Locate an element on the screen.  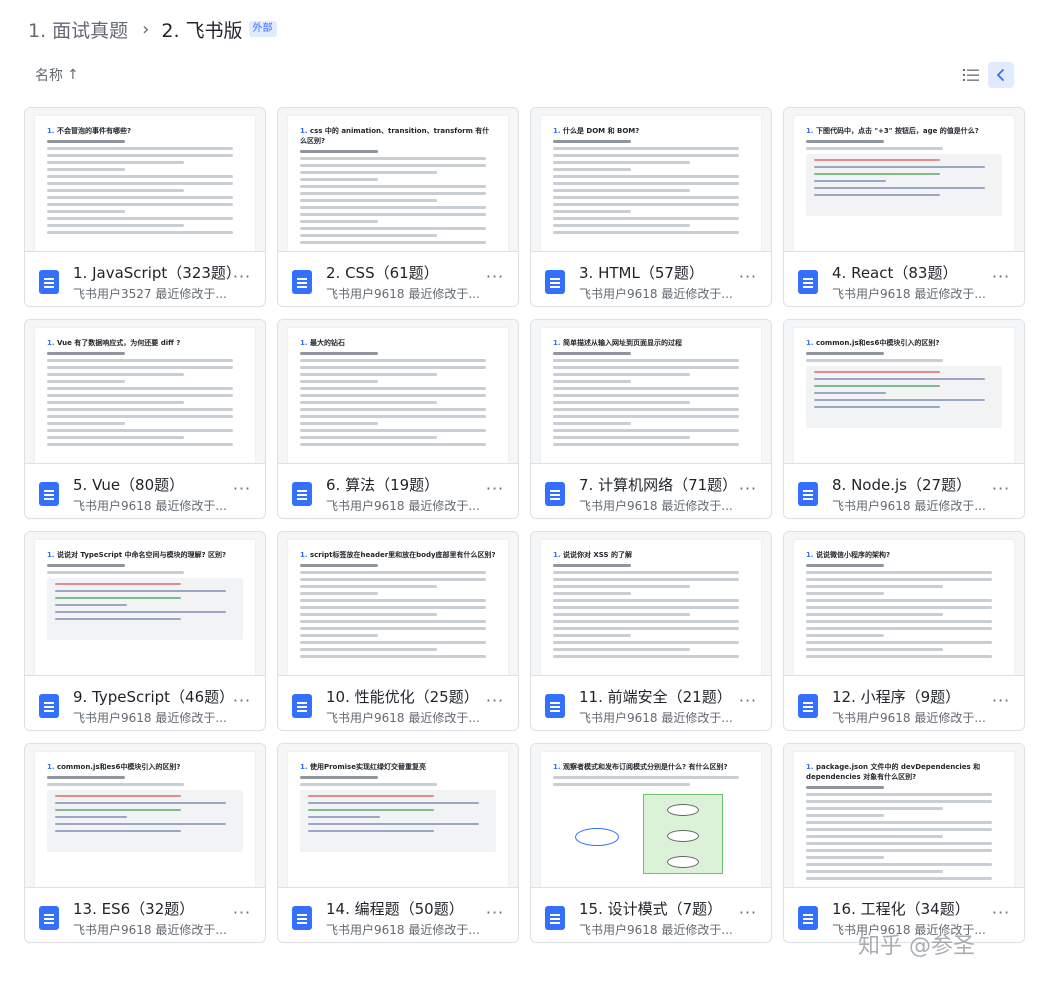
breadcrumb-parent-link: 1. 面试真题 is located at coordinates (78, 29).